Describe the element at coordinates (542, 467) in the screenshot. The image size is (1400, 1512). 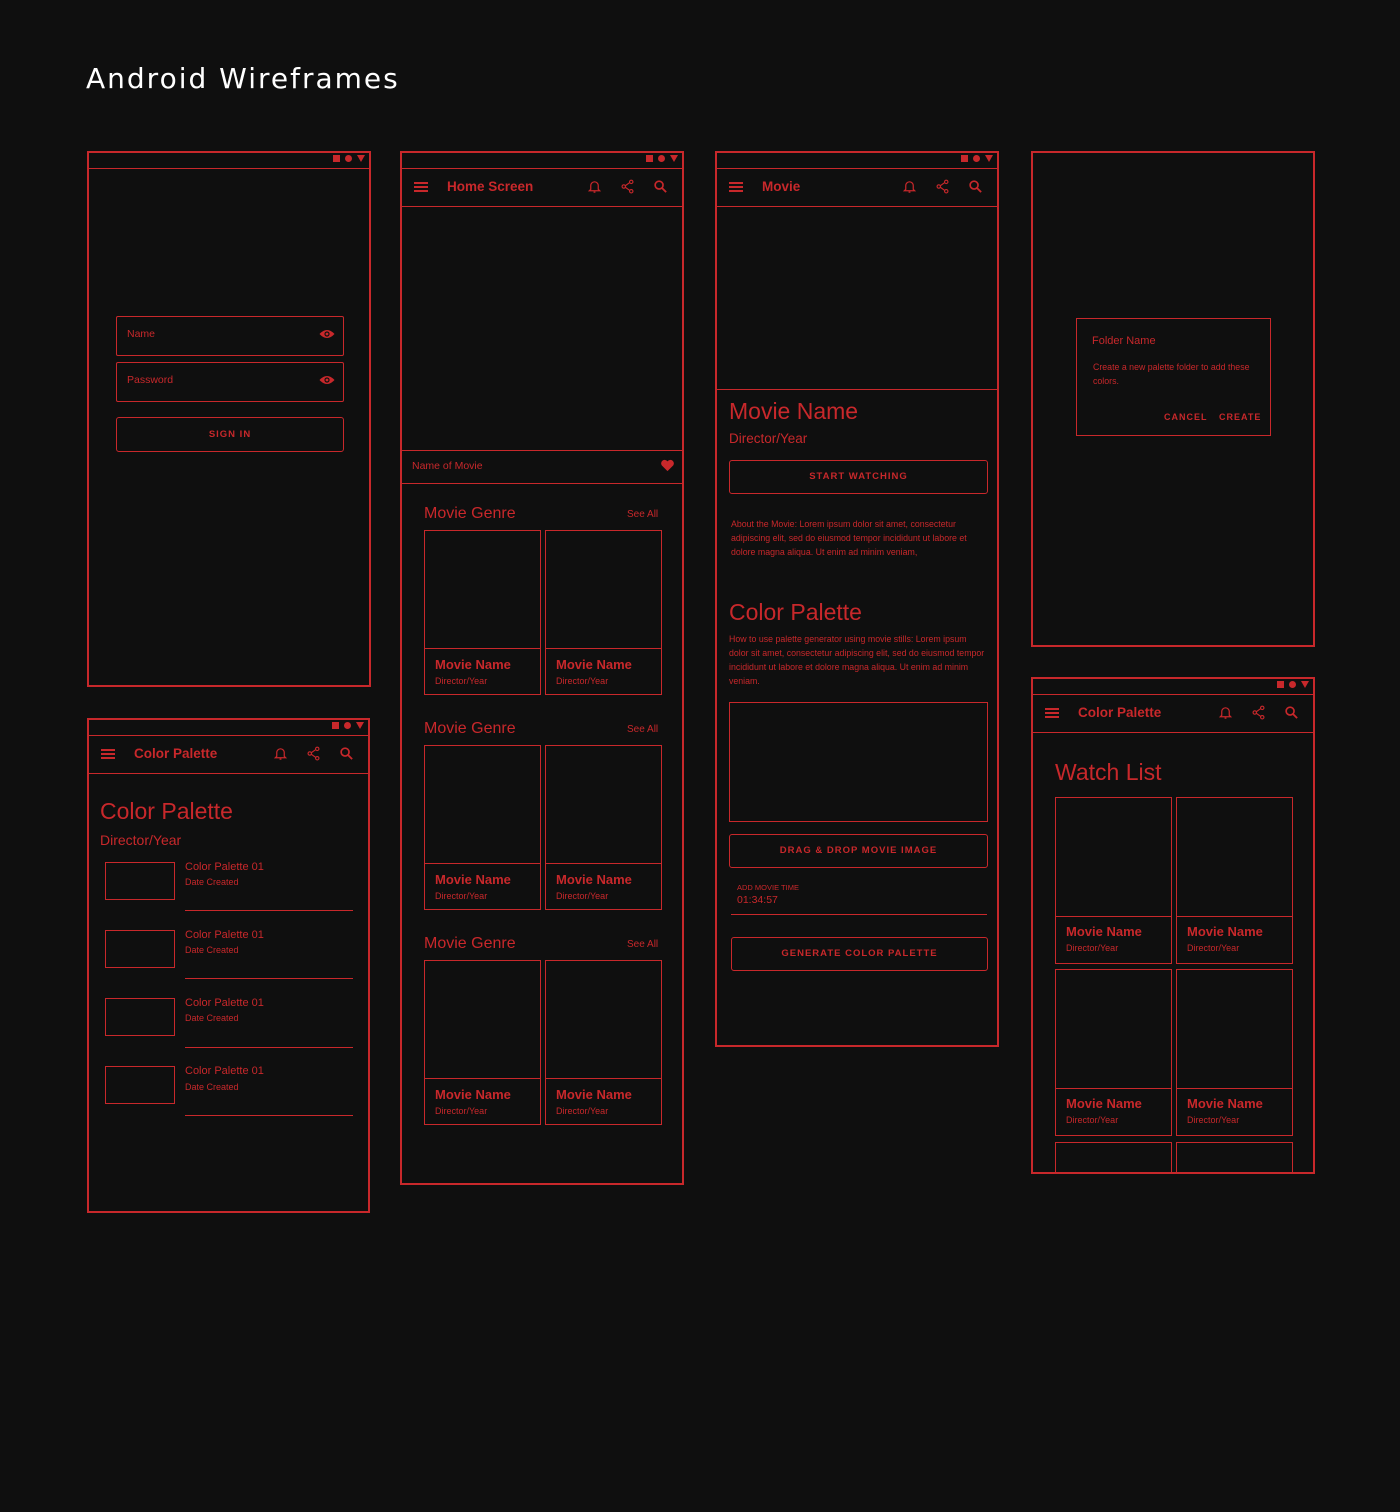
I see `featured-banner: Name of Movie` at that location.